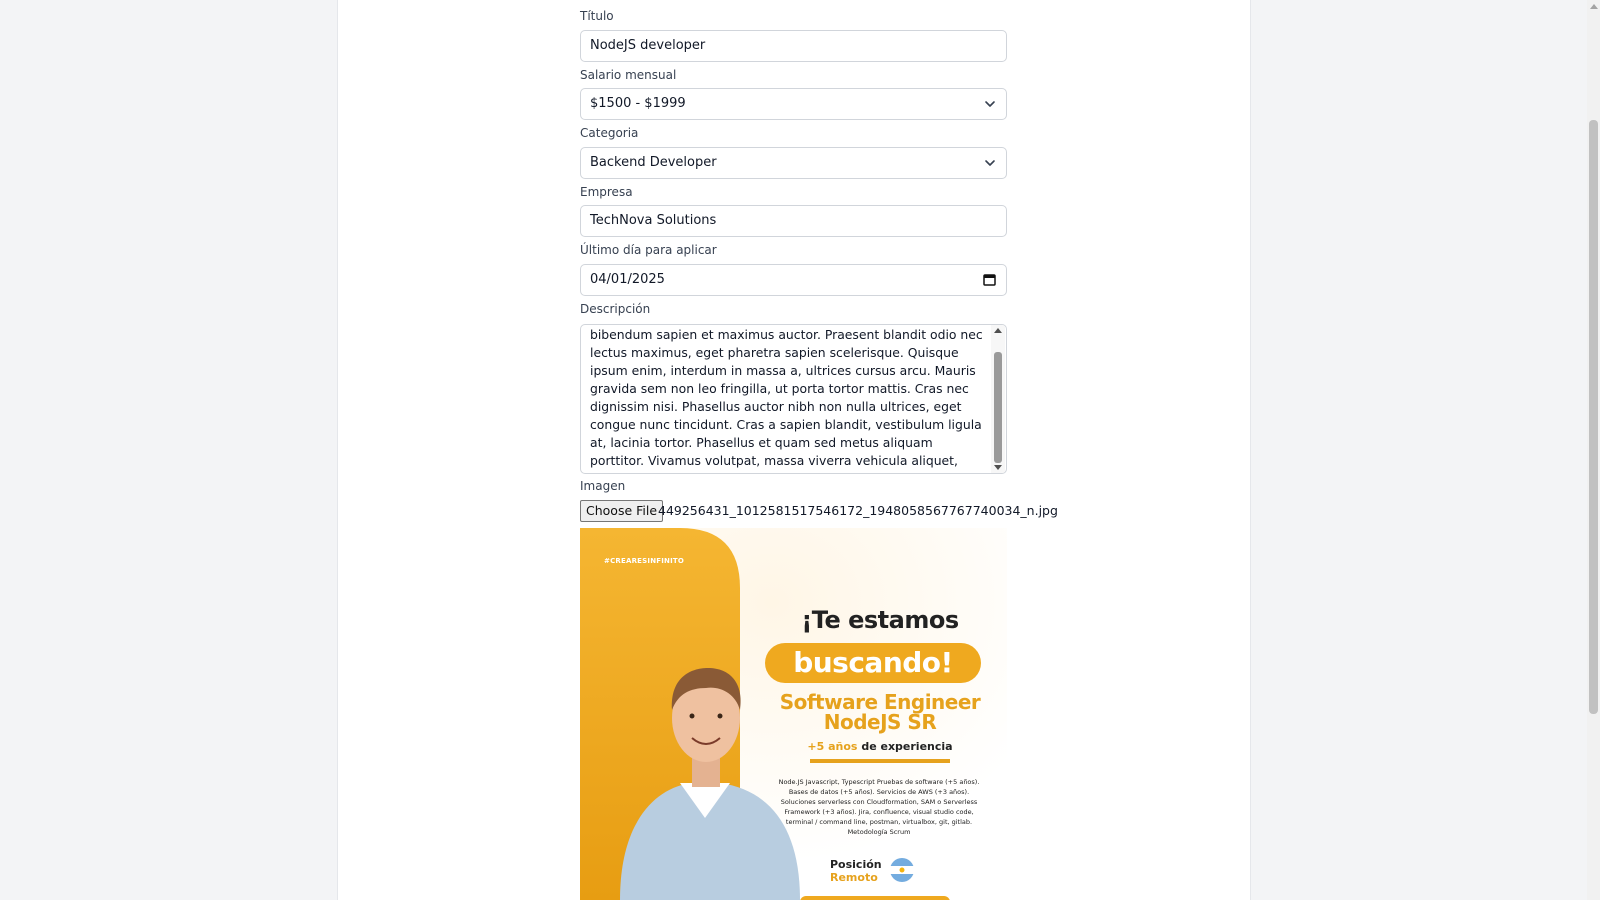 This screenshot has width=1600, height=900. Describe the element at coordinates (793, 46) in the screenshot. I see `titulo-input: NodeJS developer` at that location.